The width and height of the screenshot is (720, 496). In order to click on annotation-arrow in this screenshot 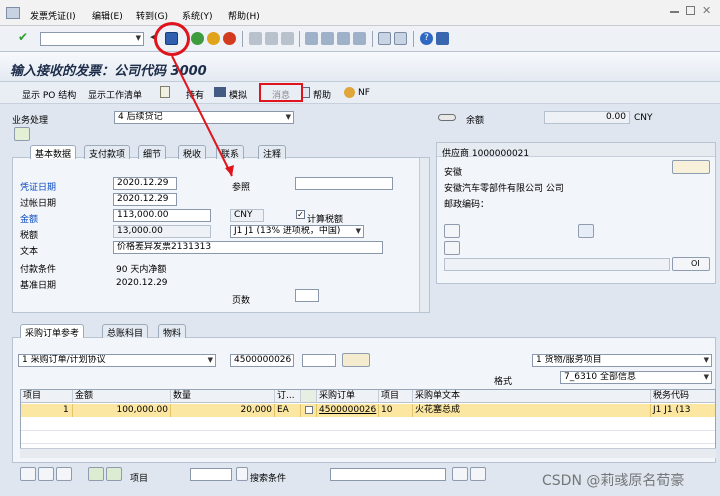, I will do `click(202, 116)`.